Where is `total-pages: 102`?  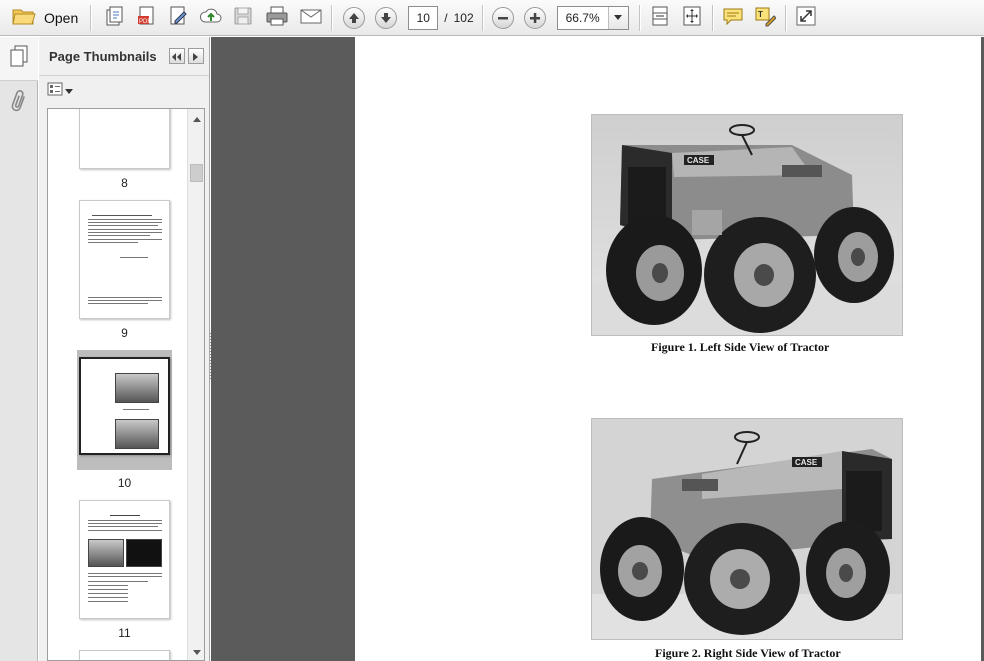
total-pages: 102 is located at coordinates (463, 17).